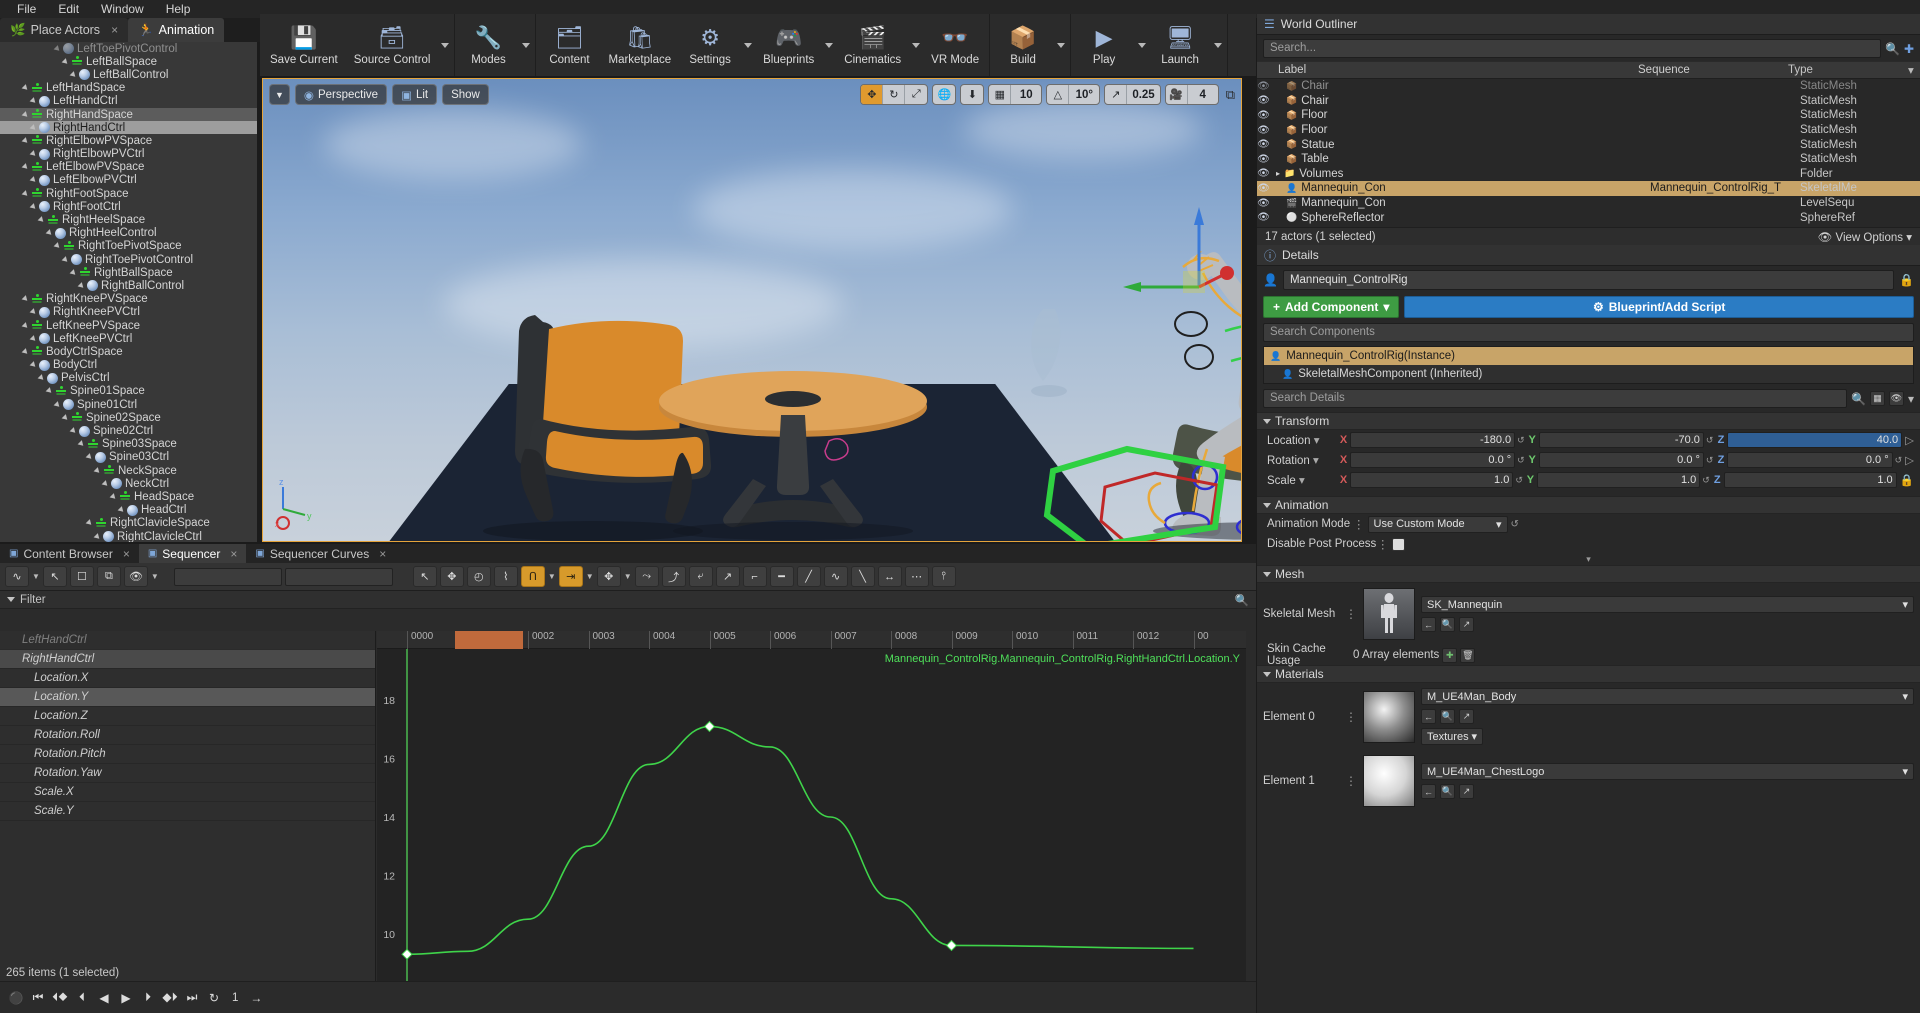 The height and width of the screenshot is (1013, 1920). Describe the element at coordinates (465, 94) in the screenshot. I see `viewport-show-button: Show` at that location.